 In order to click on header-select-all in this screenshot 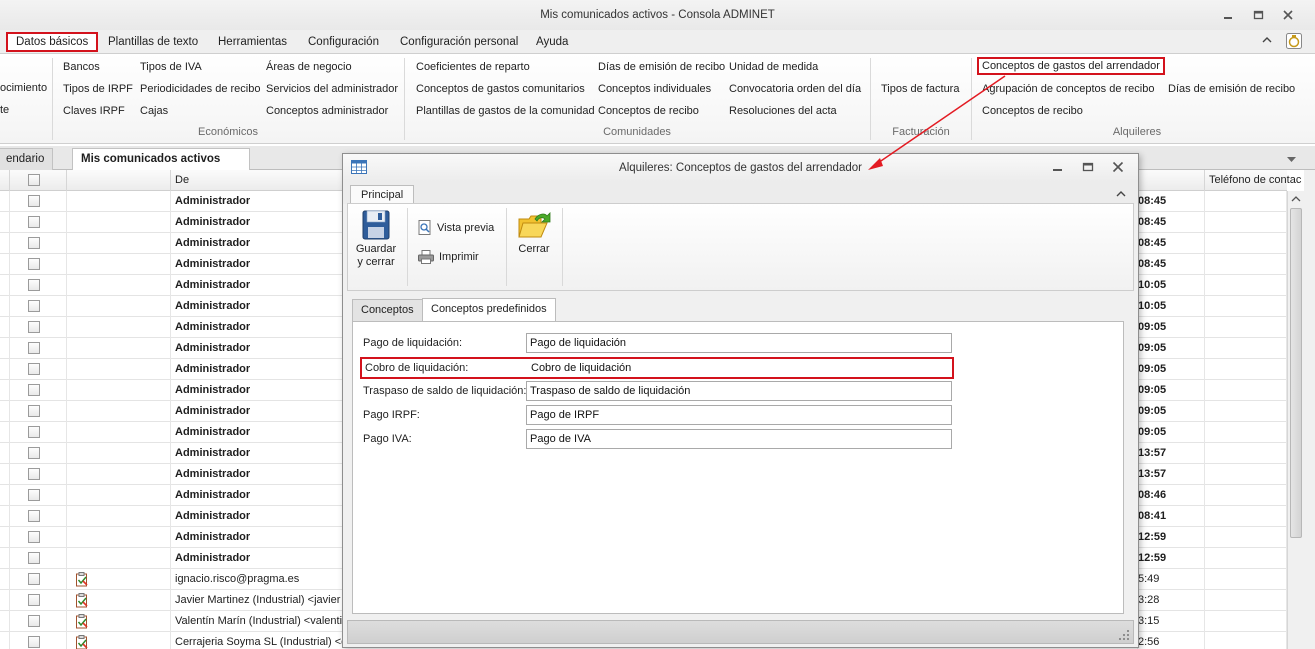, I will do `click(38, 180)`.